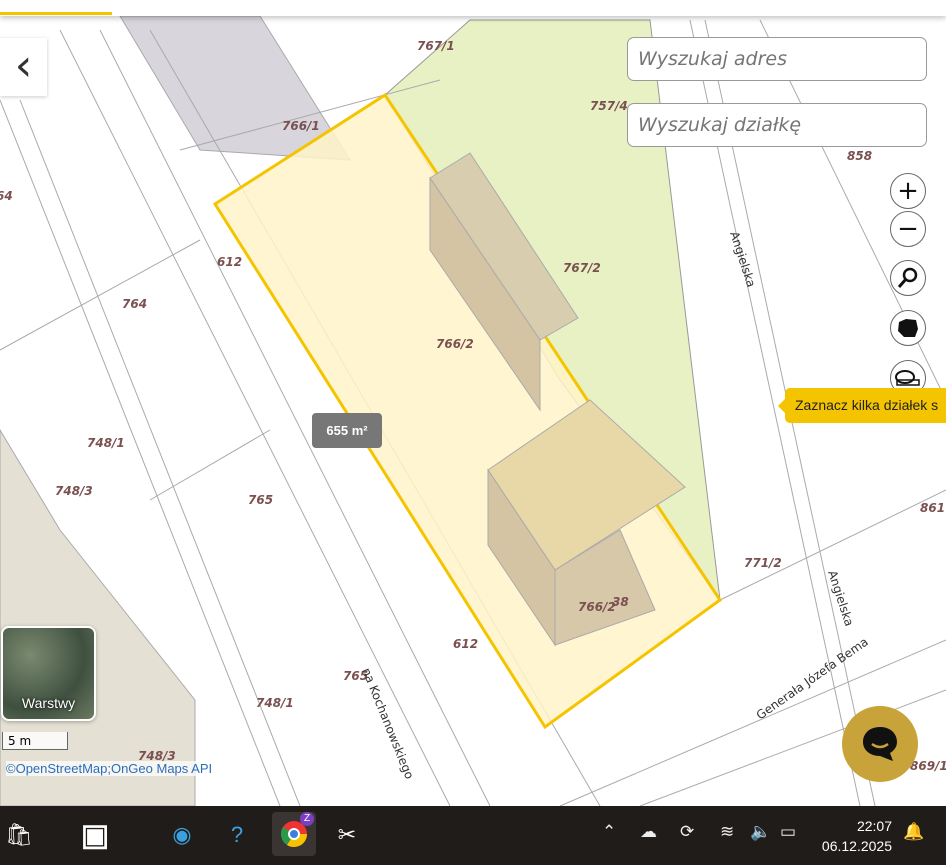 This screenshot has height=865, width=946. What do you see at coordinates (436, 46) in the screenshot?
I see `parcel-label: 767/1` at bounding box center [436, 46].